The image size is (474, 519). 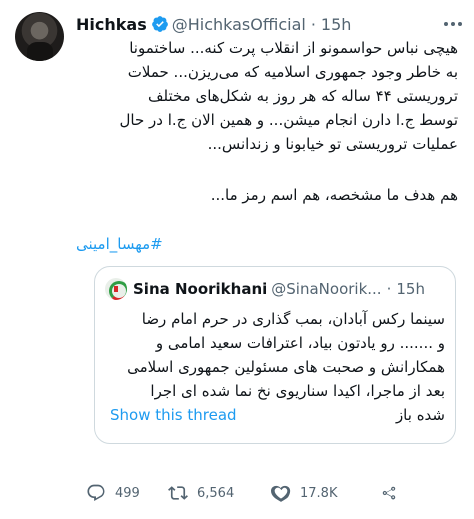 I want to click on author-handle: @HichkasOfficial, so click(x=239, y=24).